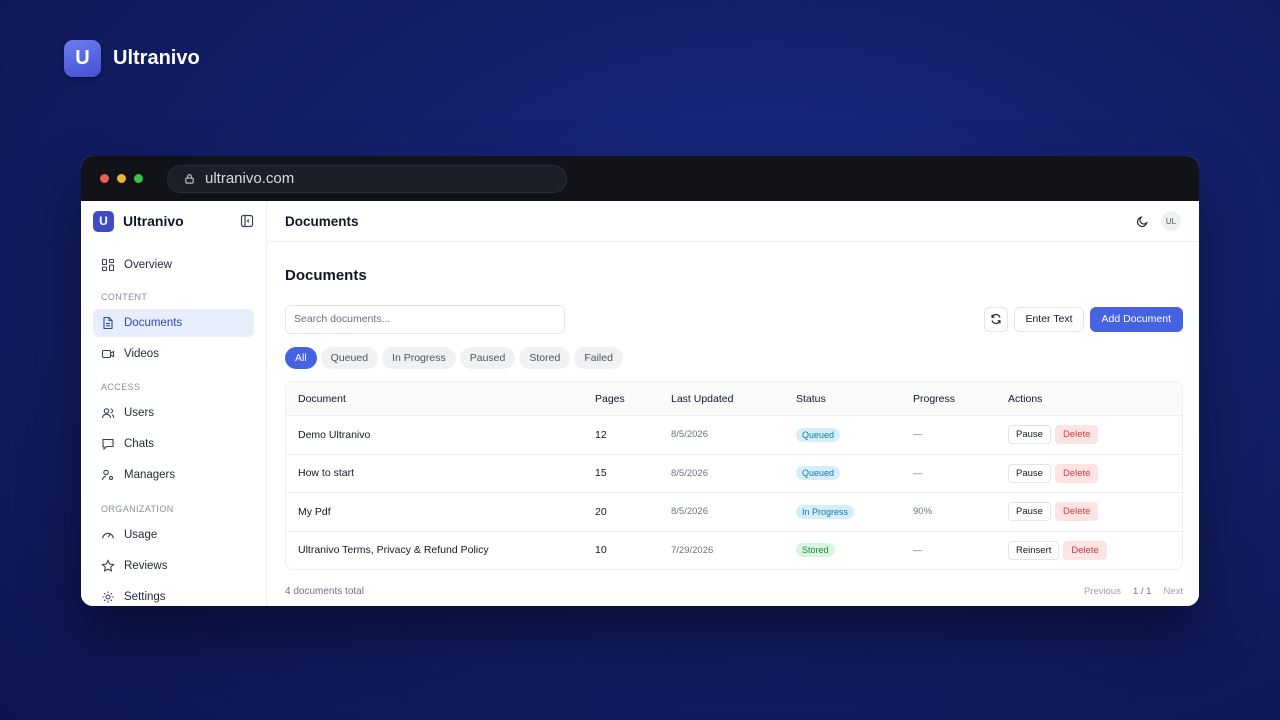  What do you see at coordinates (141, 354) in the screenshot?
I see `sidebar-item-label: Videos` at bounding box center [141, 354].